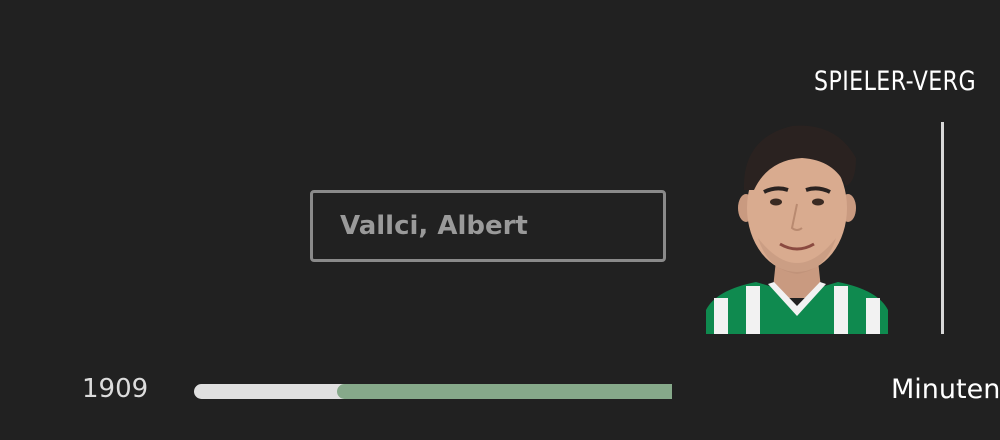  I want to click on stat-value: 1909, so click(115, 389).